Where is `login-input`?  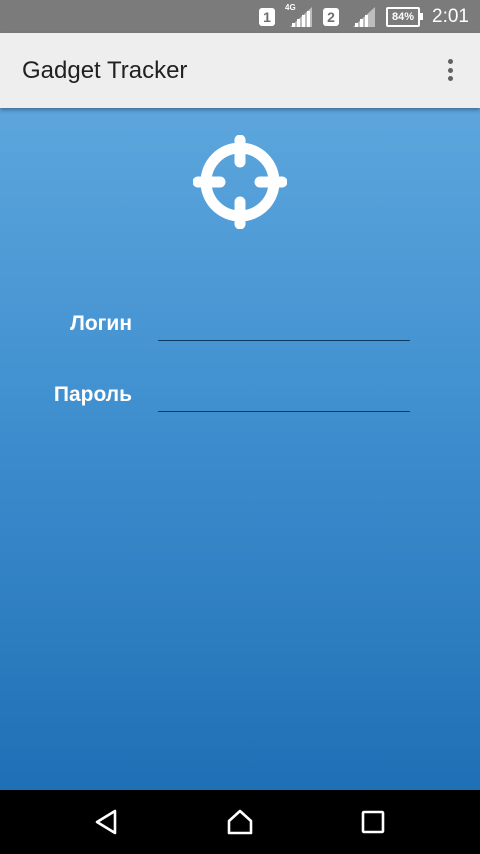
login-input is located at coordinates (284, 323).